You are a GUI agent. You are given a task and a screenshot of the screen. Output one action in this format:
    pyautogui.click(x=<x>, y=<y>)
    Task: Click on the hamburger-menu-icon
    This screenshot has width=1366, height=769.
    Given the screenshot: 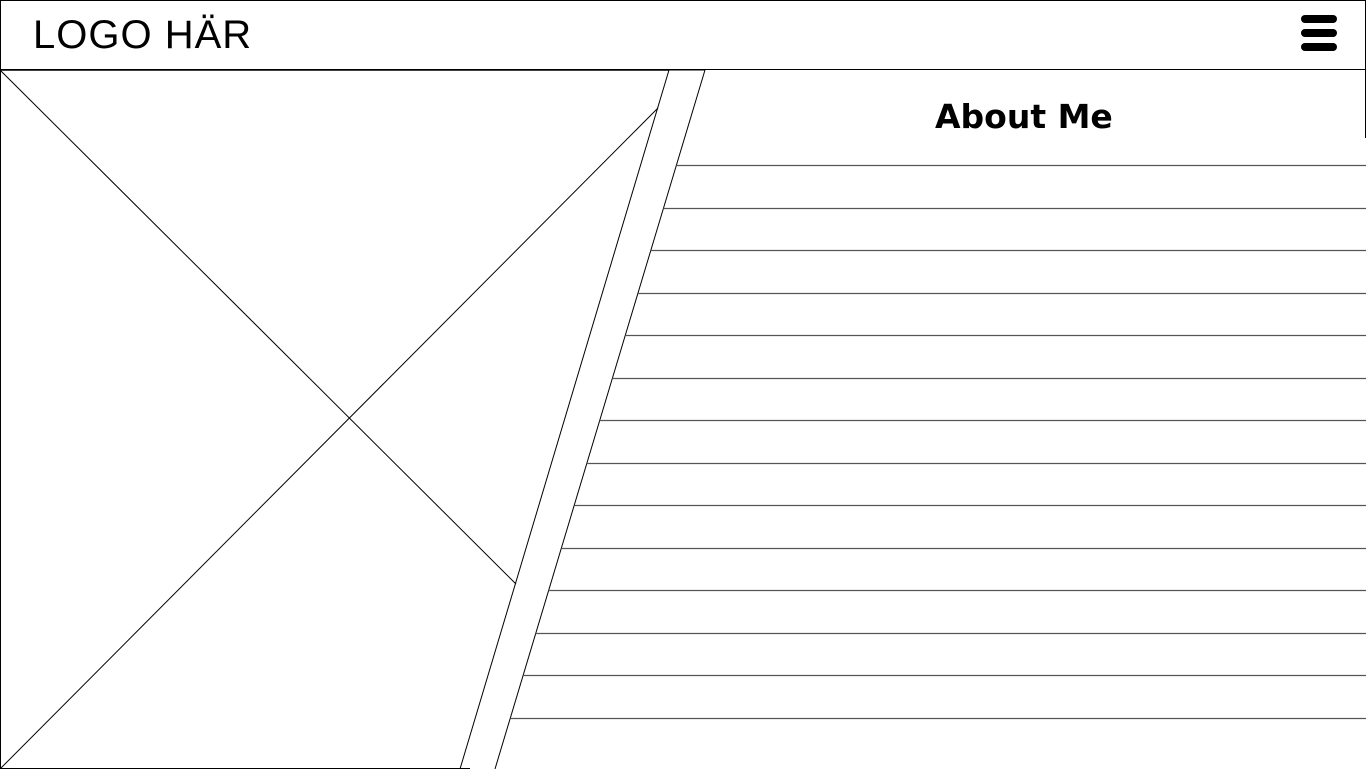 What is the action you would take?
    pyautogui.click(x=1319, y=33)
    